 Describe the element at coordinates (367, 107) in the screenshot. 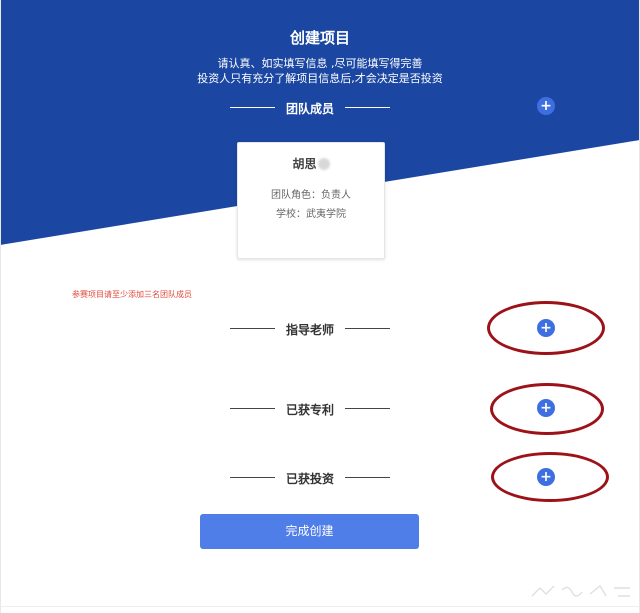

I see `team-divider-right` at that location.